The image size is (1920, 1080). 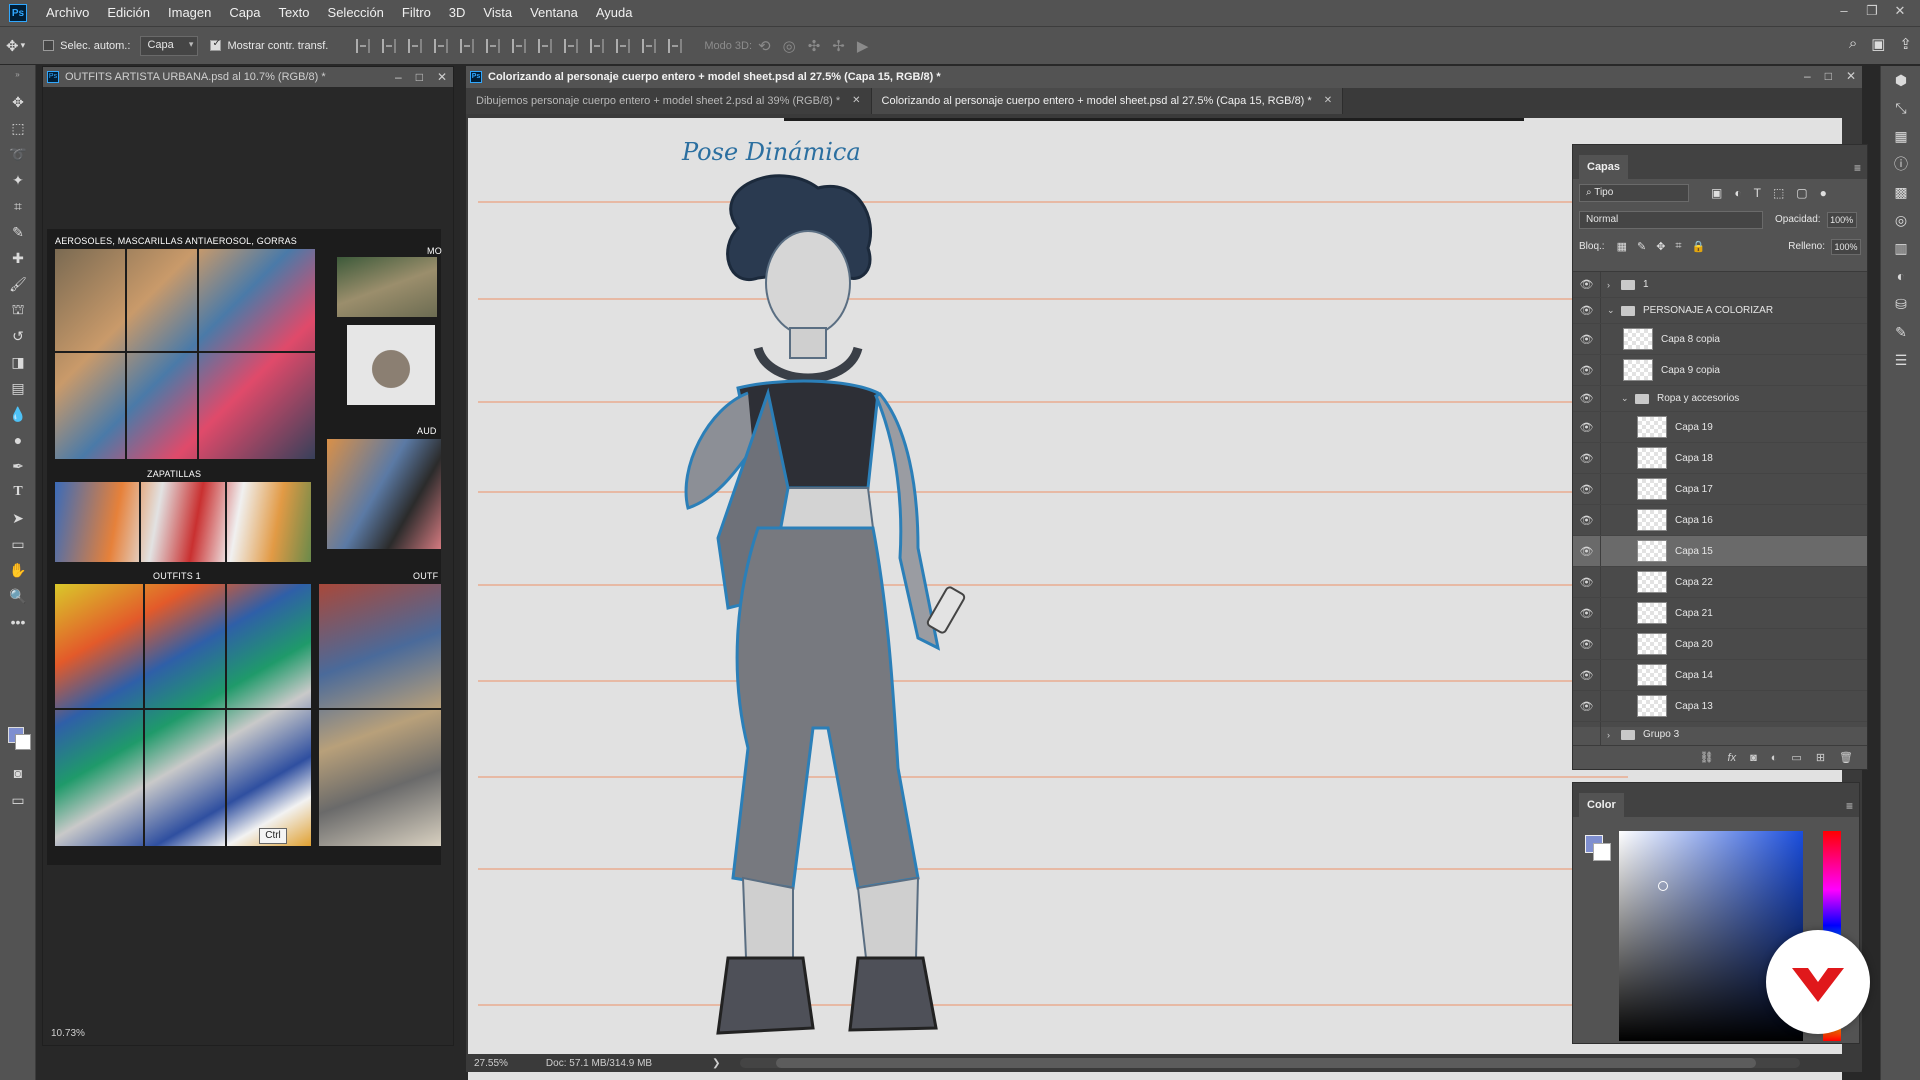 What do you see at coordinates (1872, 11) in the screenshot?
I see `restore-icon: ❐` at bounding box center [1872, 11].